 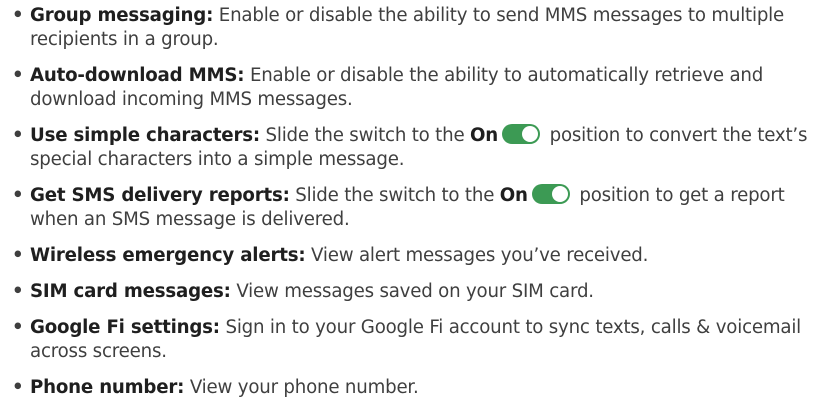 I want to click on item-term: Phone number:, so click(x=107, y=387).